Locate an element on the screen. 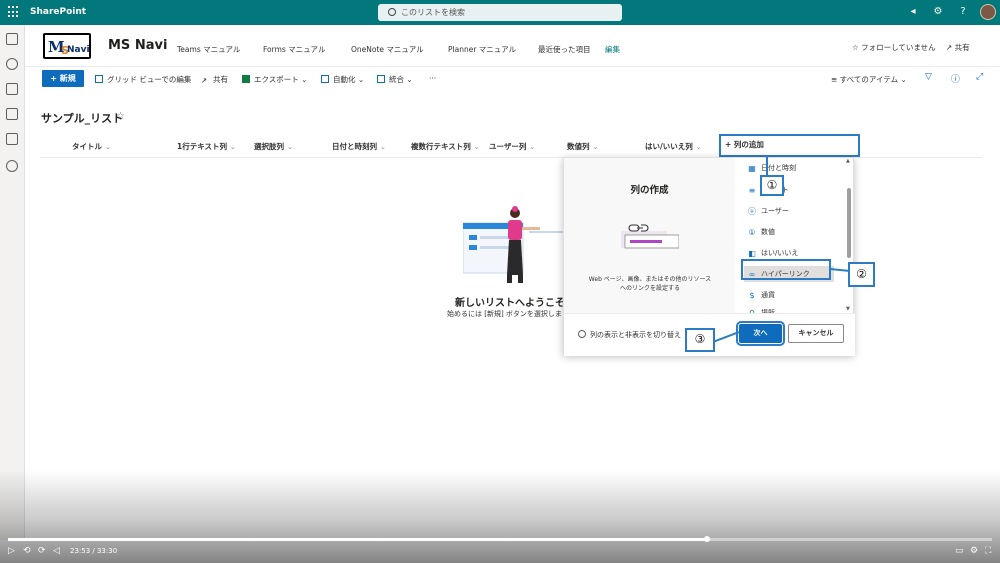  column-preview-pane: 列の作成 Web ページ、画像、またはその他のリソースへのリンクを設定する is located at coordinates (649, 235).